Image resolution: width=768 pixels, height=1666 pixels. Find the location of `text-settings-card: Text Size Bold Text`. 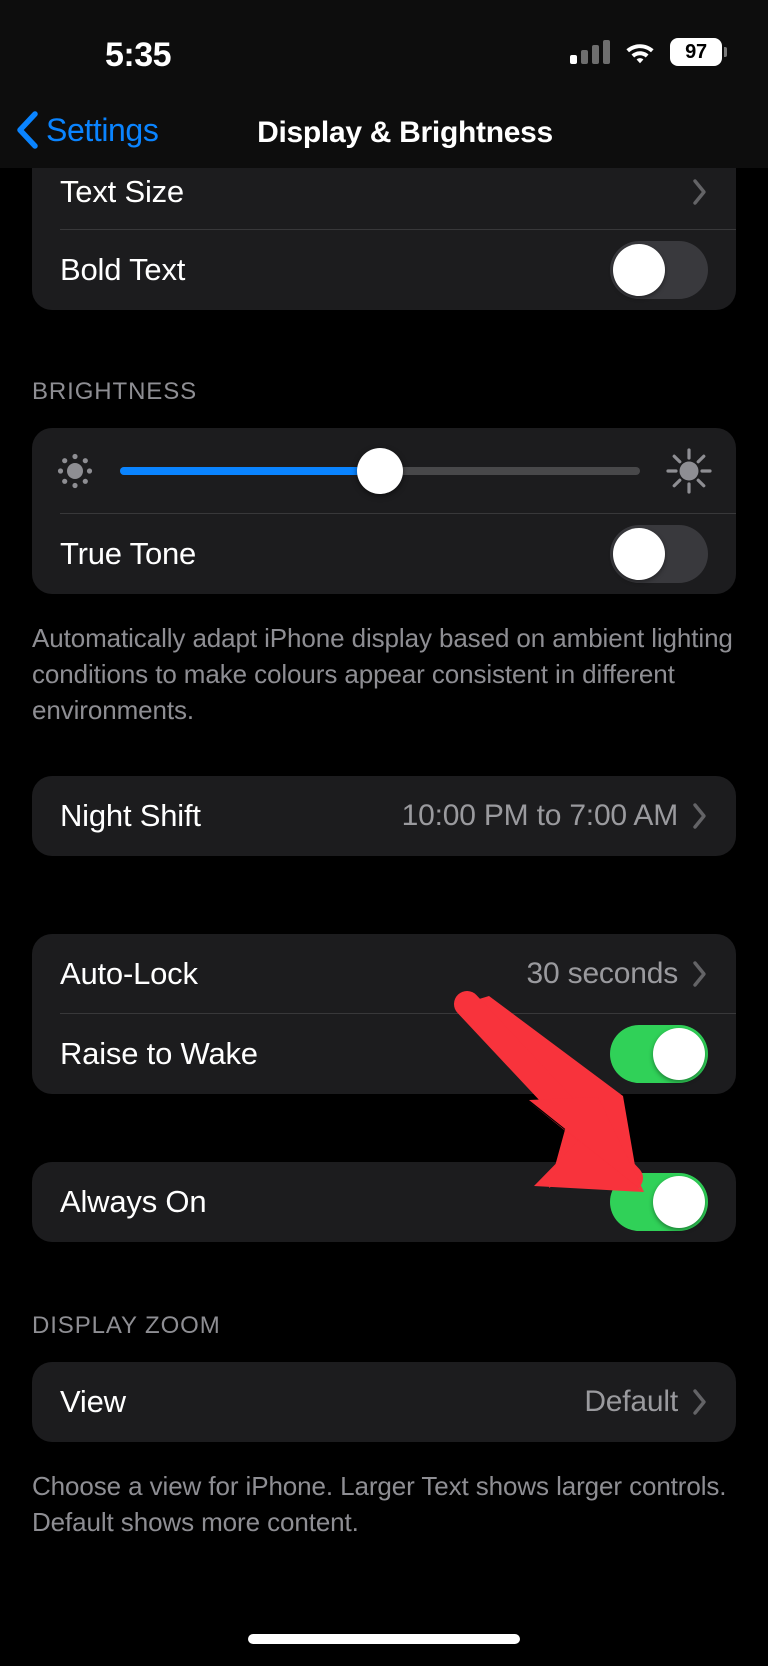

text-settings-card: Text Size Bold Text is located at coordinates (384, 239).